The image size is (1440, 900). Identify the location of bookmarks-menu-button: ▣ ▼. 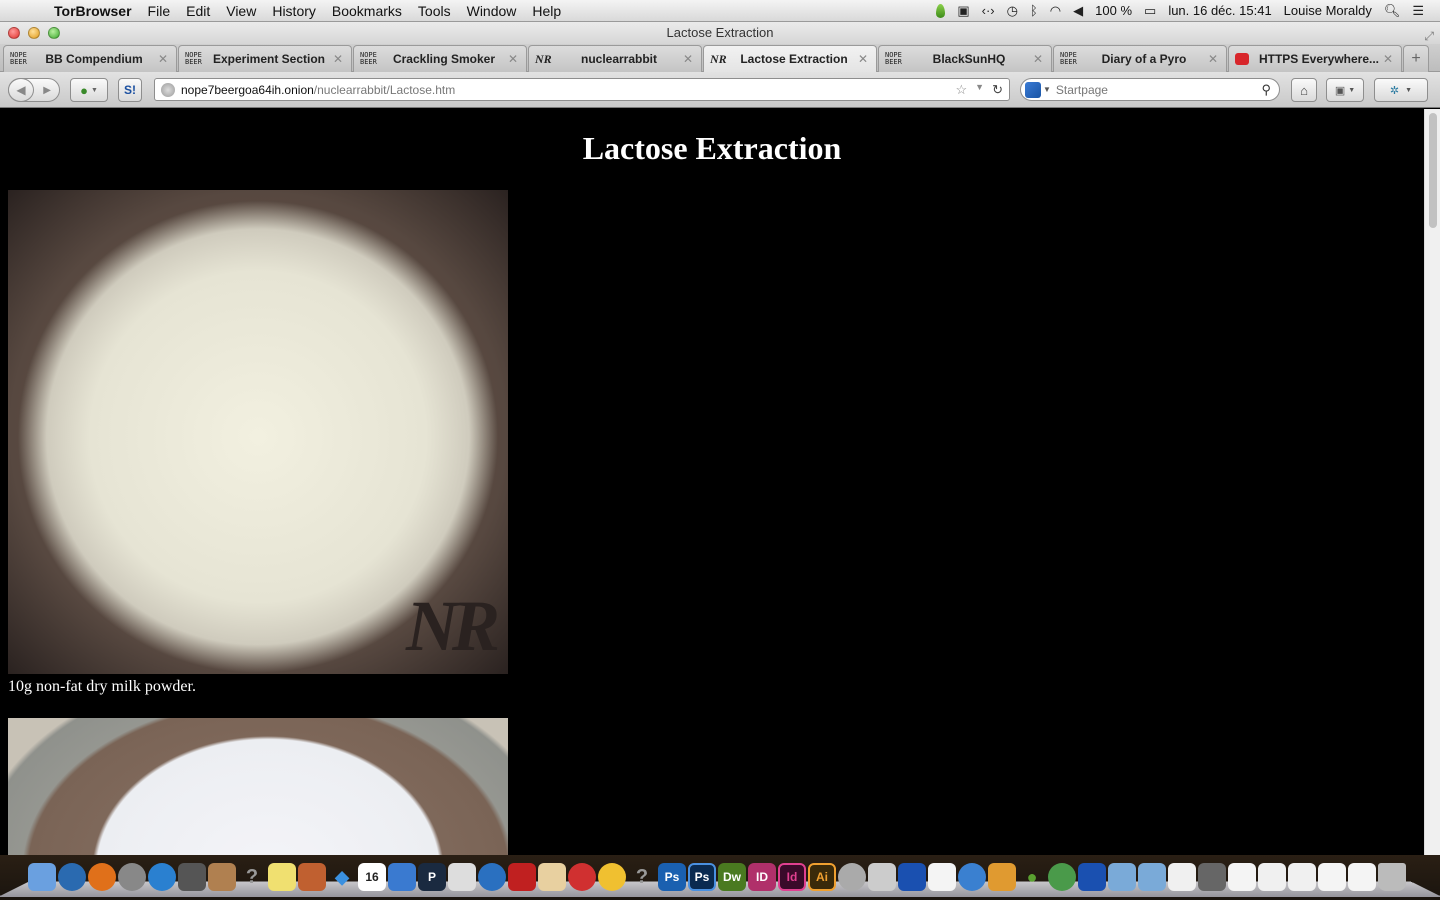
(1345, 90).